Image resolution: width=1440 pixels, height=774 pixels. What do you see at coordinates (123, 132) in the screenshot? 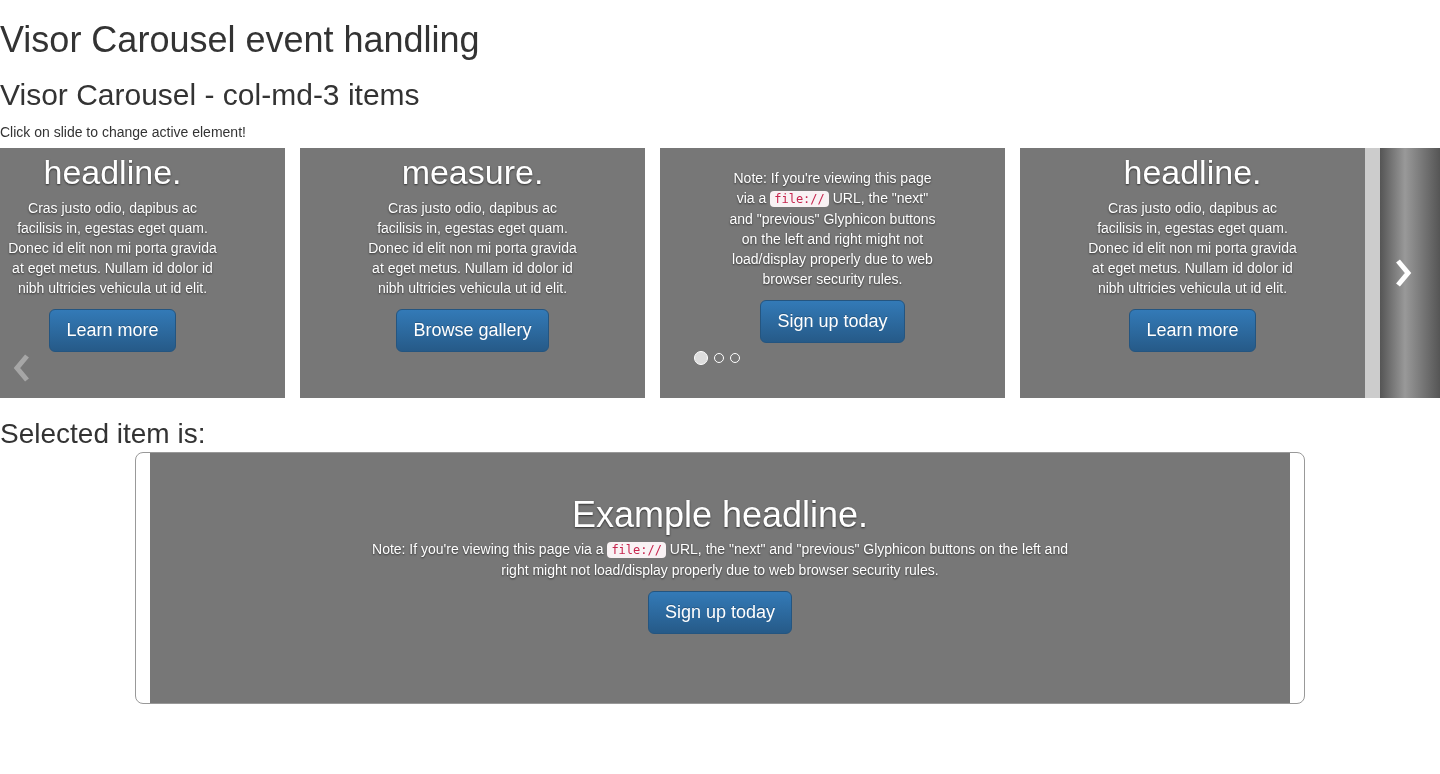
I see `hint-text: Click on slide to change active element!` at bounding box center [123, 132].